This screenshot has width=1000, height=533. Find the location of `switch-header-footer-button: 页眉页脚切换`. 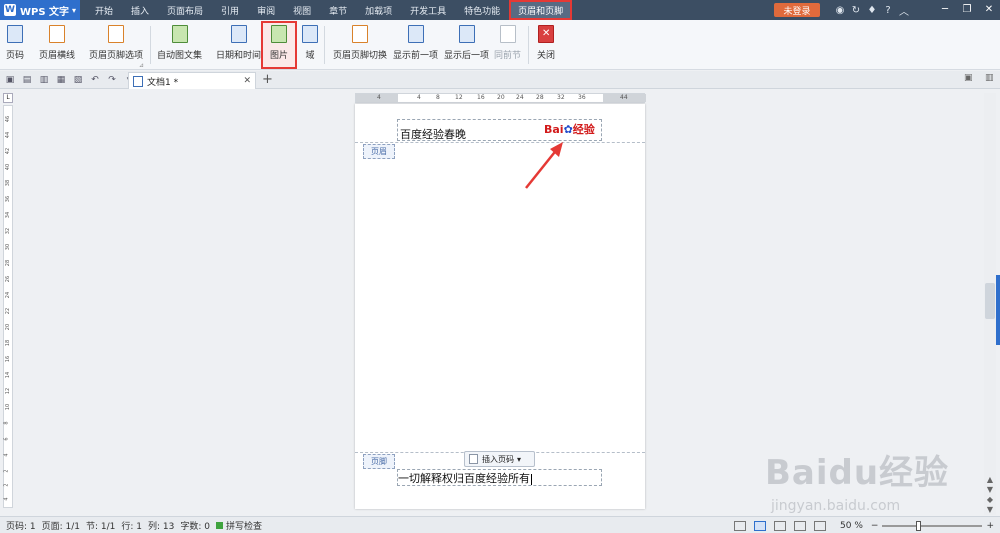

switch-header-footer-button: 页眉页脚切换 is located at coordinates (360, 45).